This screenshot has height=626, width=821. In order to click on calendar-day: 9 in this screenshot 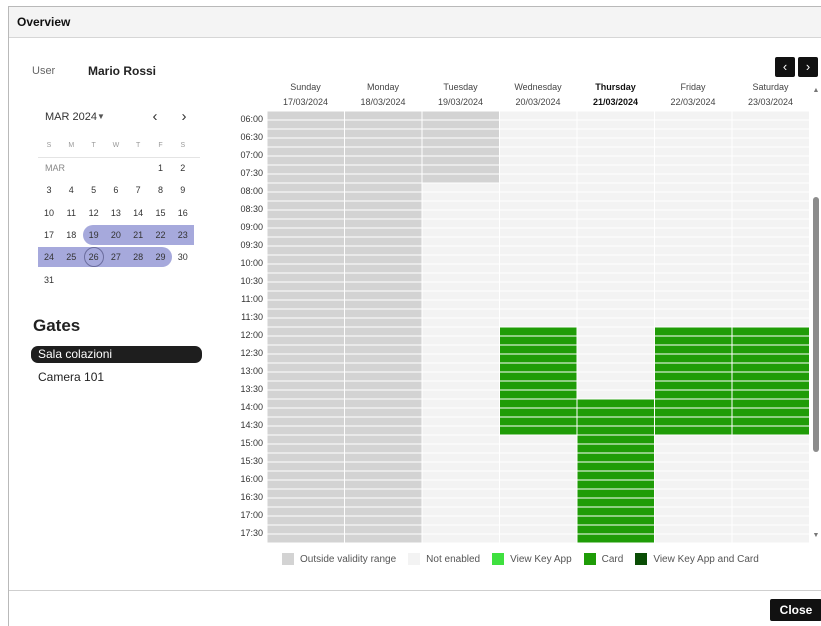, I will do `click(183, 190)`.